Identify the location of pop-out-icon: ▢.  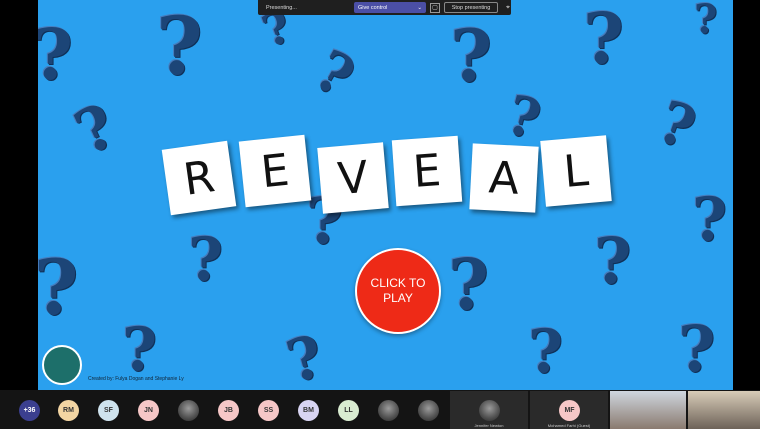
(435, 7).